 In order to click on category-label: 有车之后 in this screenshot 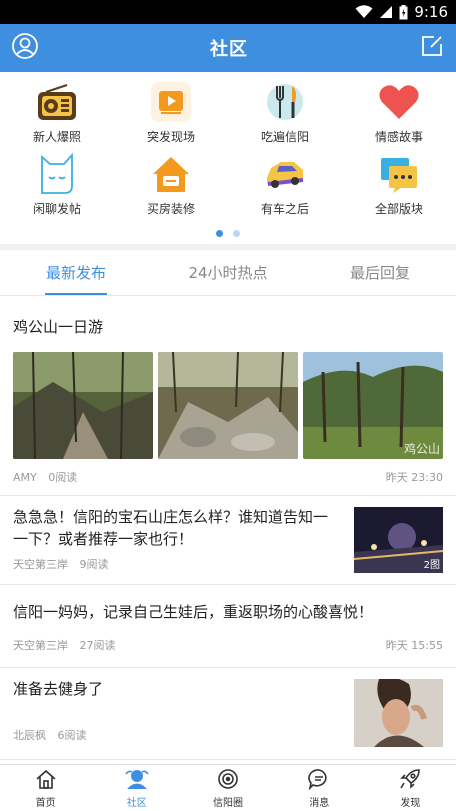, I will do `click(284, 209)`.